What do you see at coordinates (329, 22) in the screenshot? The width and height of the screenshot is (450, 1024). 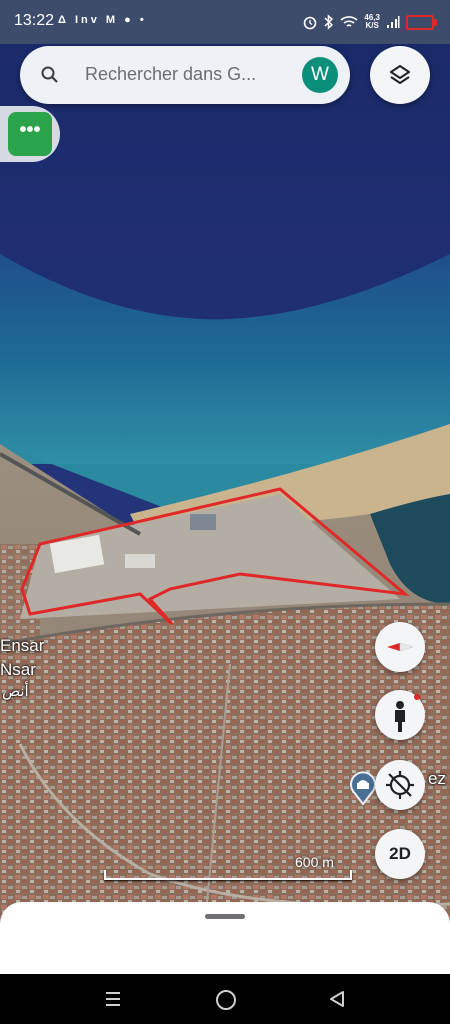 I see `bluetooth-icon` at bounding box center [329, 22].